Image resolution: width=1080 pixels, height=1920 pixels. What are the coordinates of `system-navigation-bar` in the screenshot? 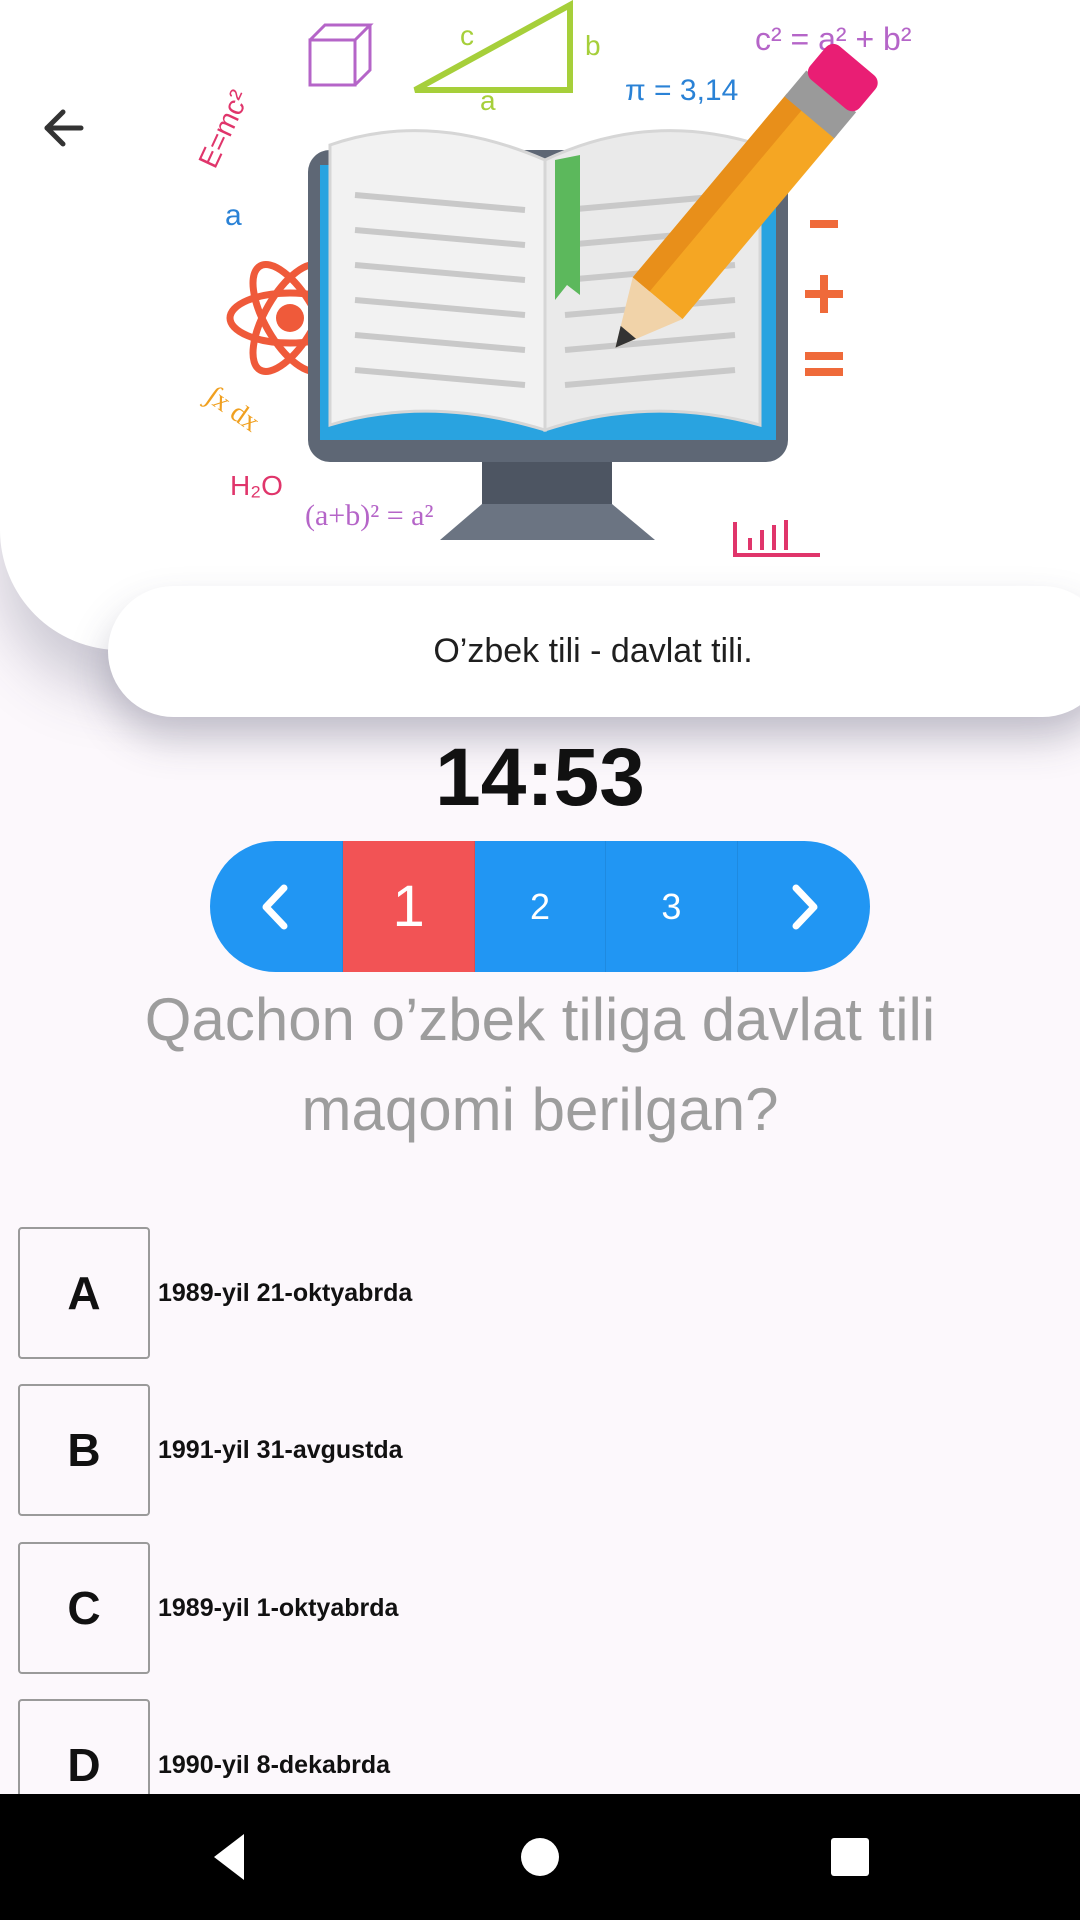 It's located at (540, 1857).